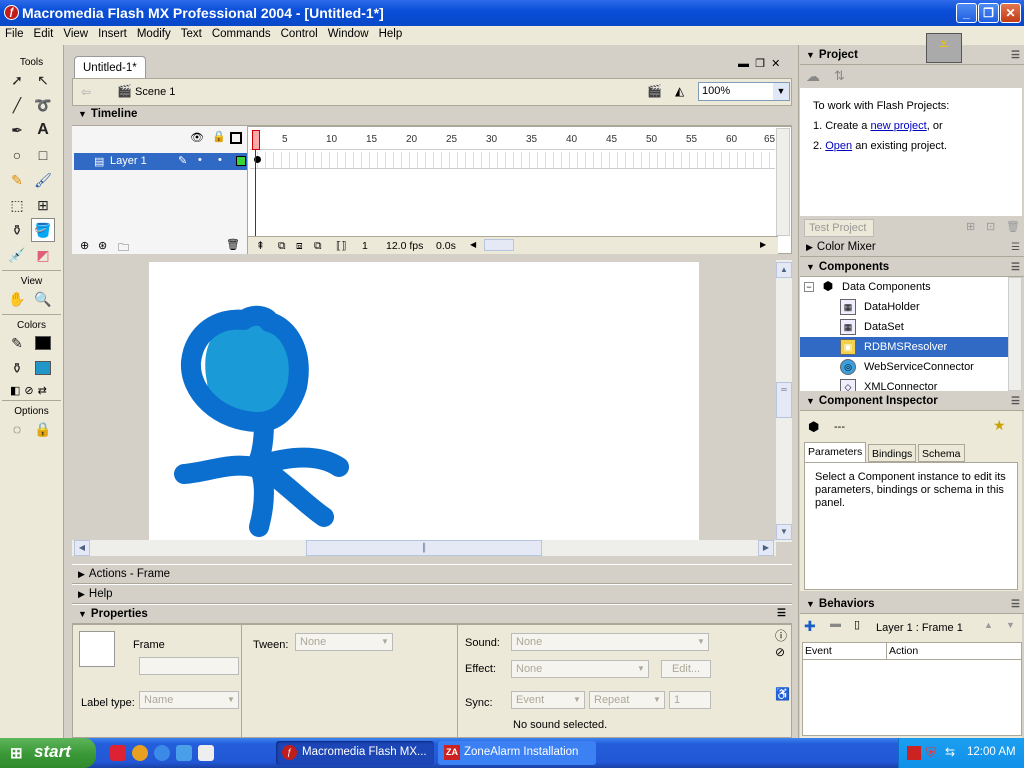 This screenshot has width=1024, height=768. I want to click on insert-folder-icon: 🗀, so click(123, 248).